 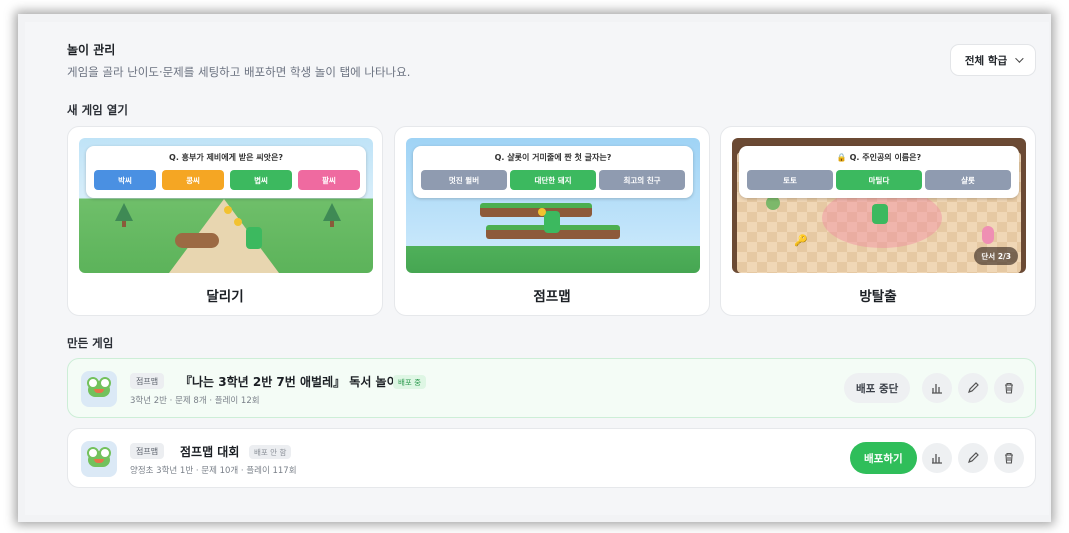 I want to click on game-card-escape-room: 🔑 단서 2/3 🔒 Q. 주인공의 이름은? 토토 마틸다 샬롯 방탈출, so click(x=878, y=221).